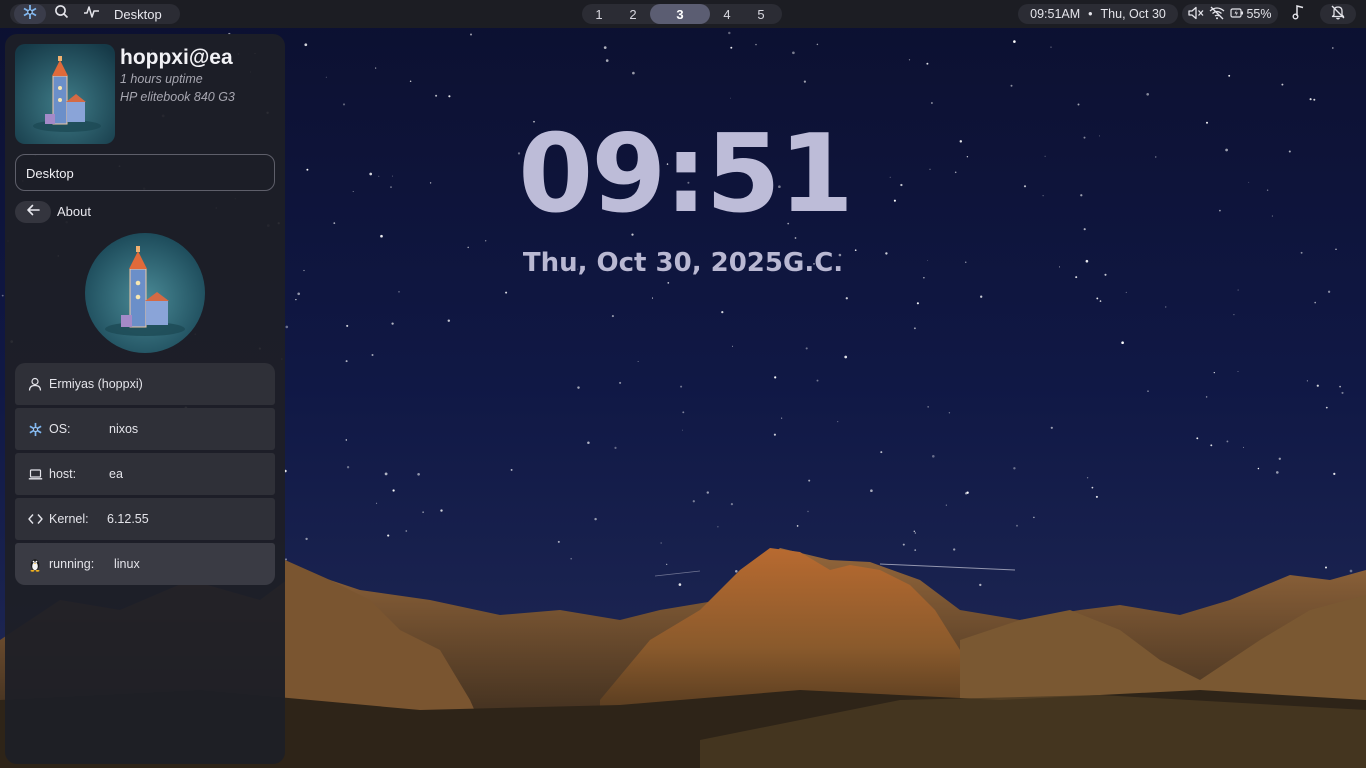 This screenshot has width=1366, height=768. Describe the element at coordinates (727, 14) in the screenshot. I see `workspace-4: 4` at that location.